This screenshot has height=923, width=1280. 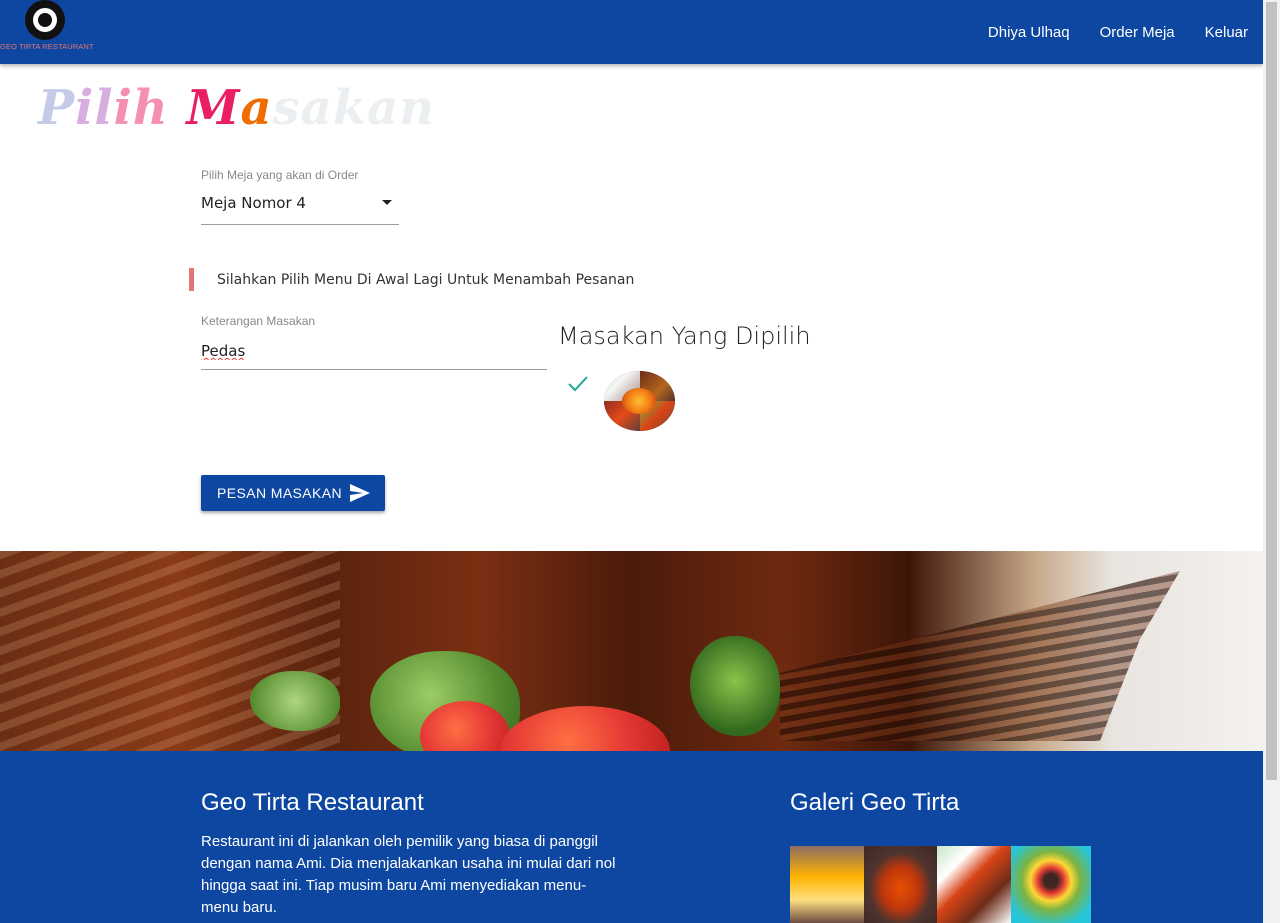 I want to click on logo: GEO TIRTA RESTAURANT, so click(x=47, y=28).